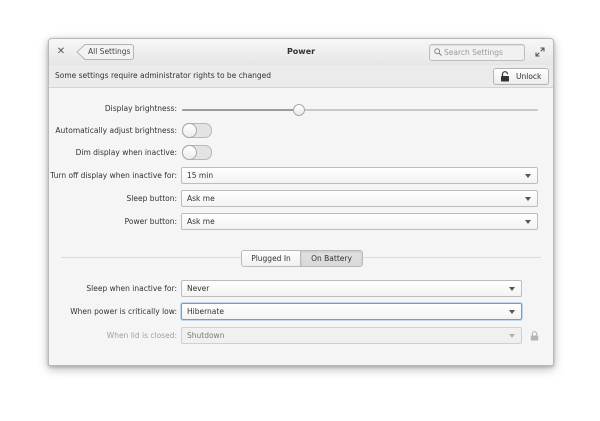  I want to click on power-mode-switcher: Plugged In On Battery, so click(302, 258).